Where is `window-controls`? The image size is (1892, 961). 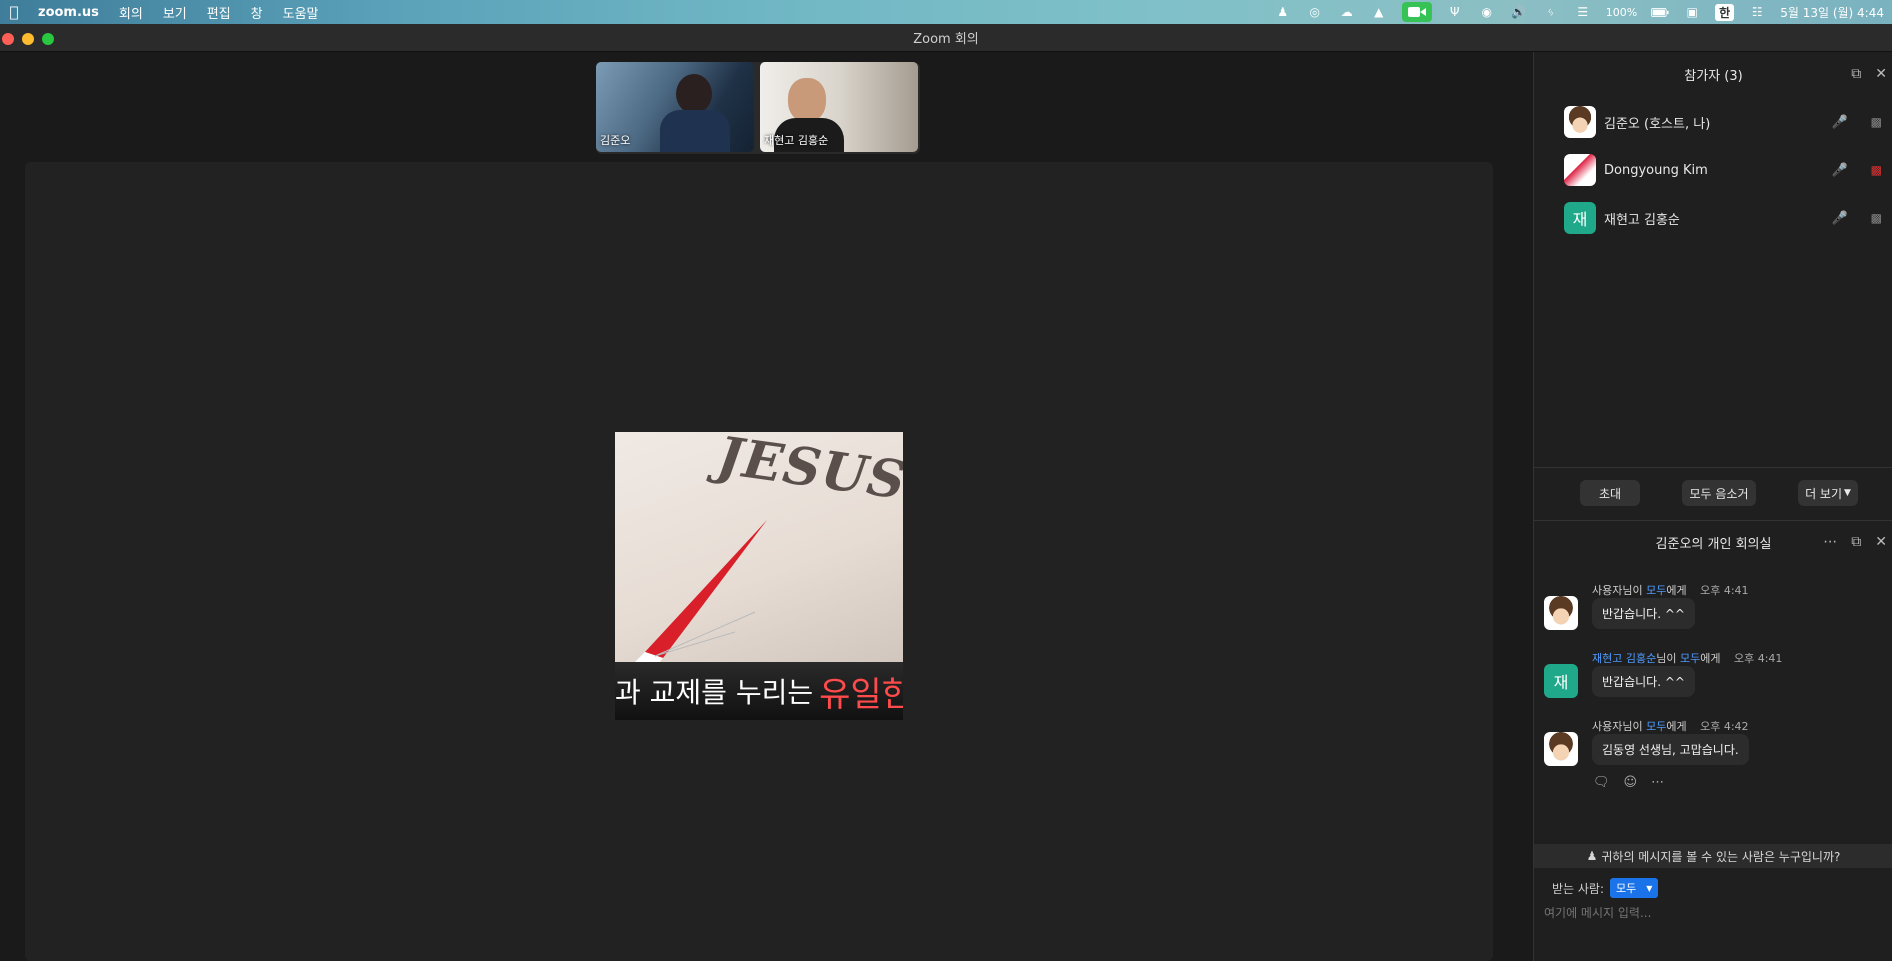 window-controls is located at coordinates (28, 39).